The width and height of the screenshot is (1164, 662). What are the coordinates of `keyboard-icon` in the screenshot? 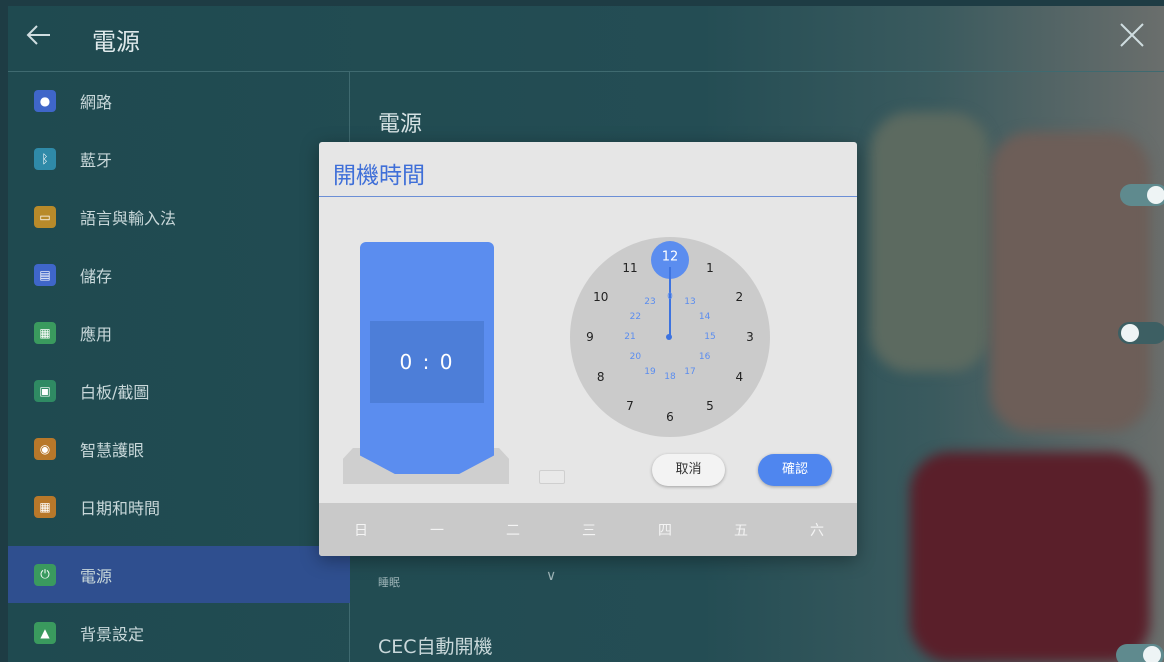 It's located at (552, 477).